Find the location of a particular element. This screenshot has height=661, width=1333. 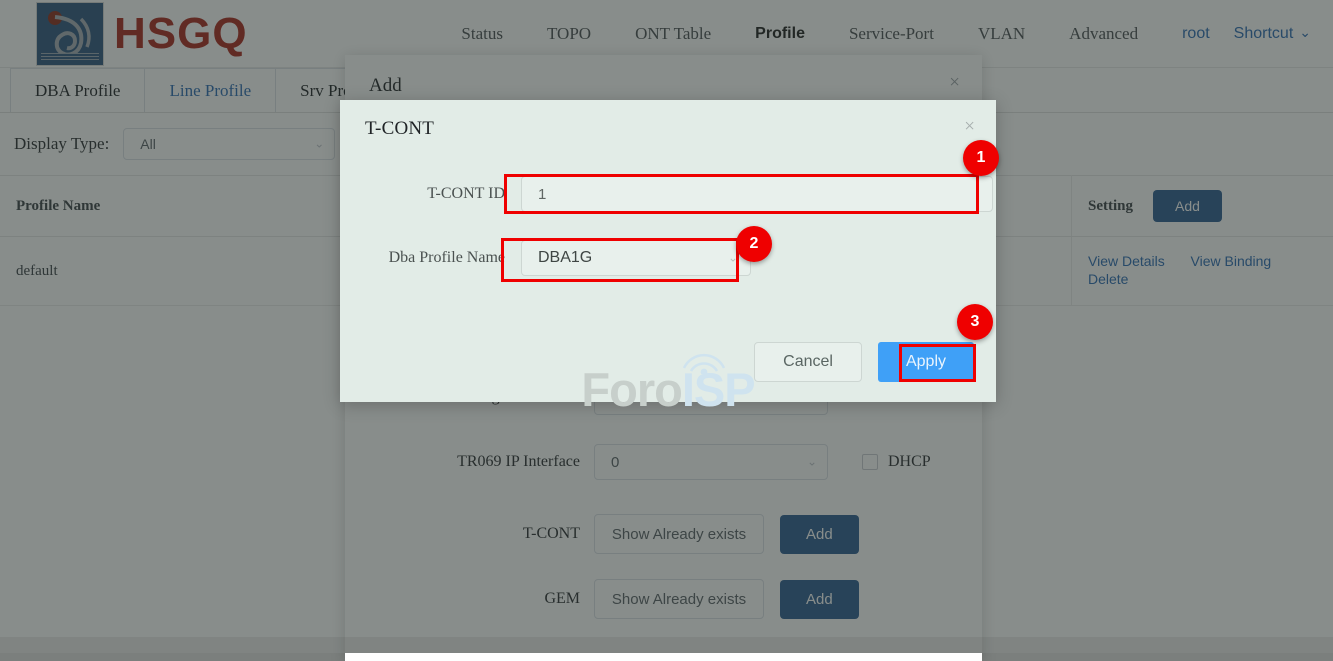

close-icon: × is located at coordinates (969, 126).